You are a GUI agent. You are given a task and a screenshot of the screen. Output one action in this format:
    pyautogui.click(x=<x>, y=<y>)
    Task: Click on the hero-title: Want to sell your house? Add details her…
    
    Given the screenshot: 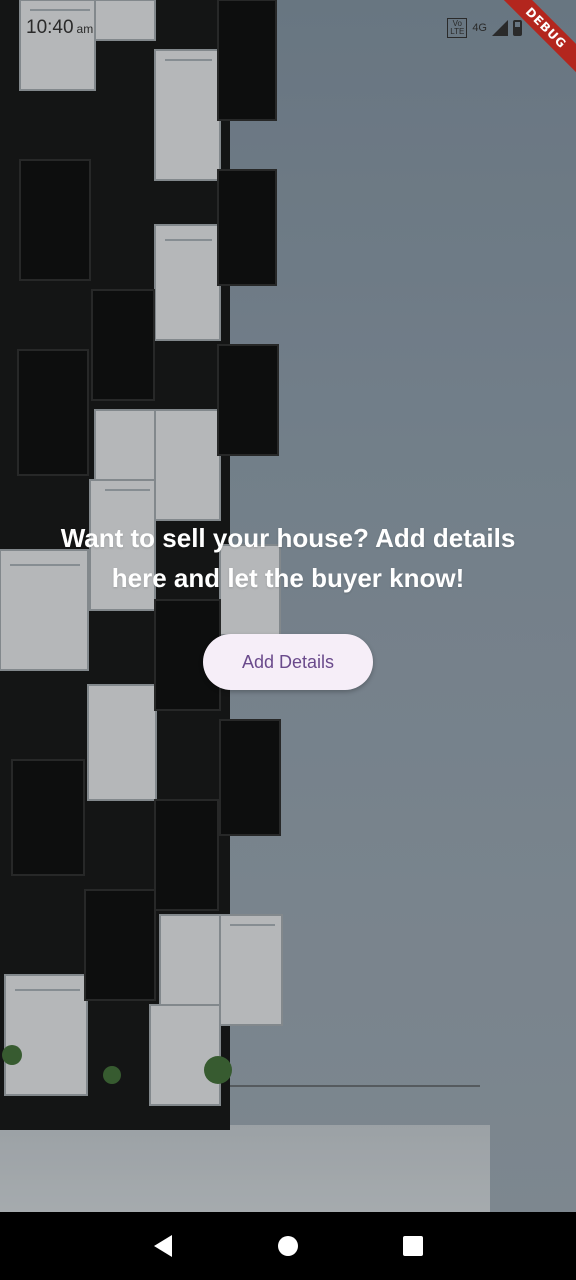 What is the action you would take?
    pyautogui.click(x=288, y=558)
    